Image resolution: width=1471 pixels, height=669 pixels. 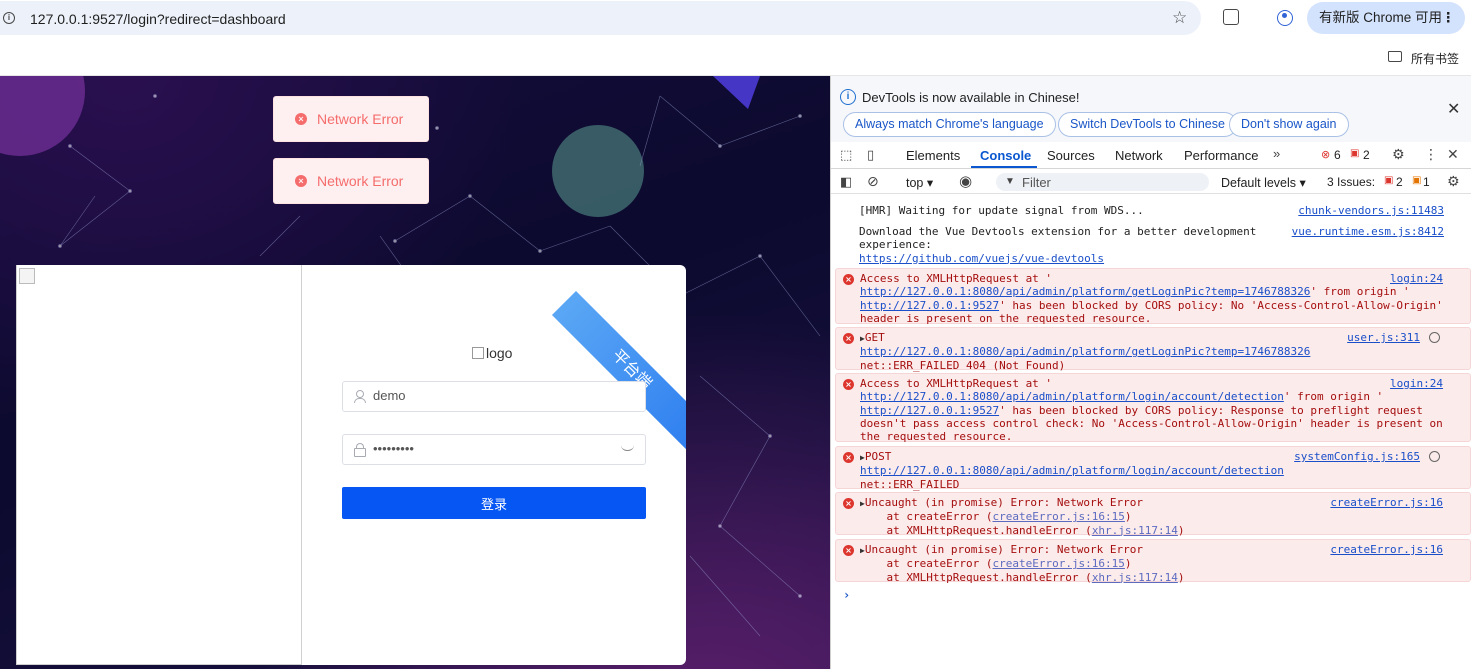 What do you see at coordinates (933, 155) in the screenshot?
I see `tab-elements: Elements` at bounding box center [933, 155].